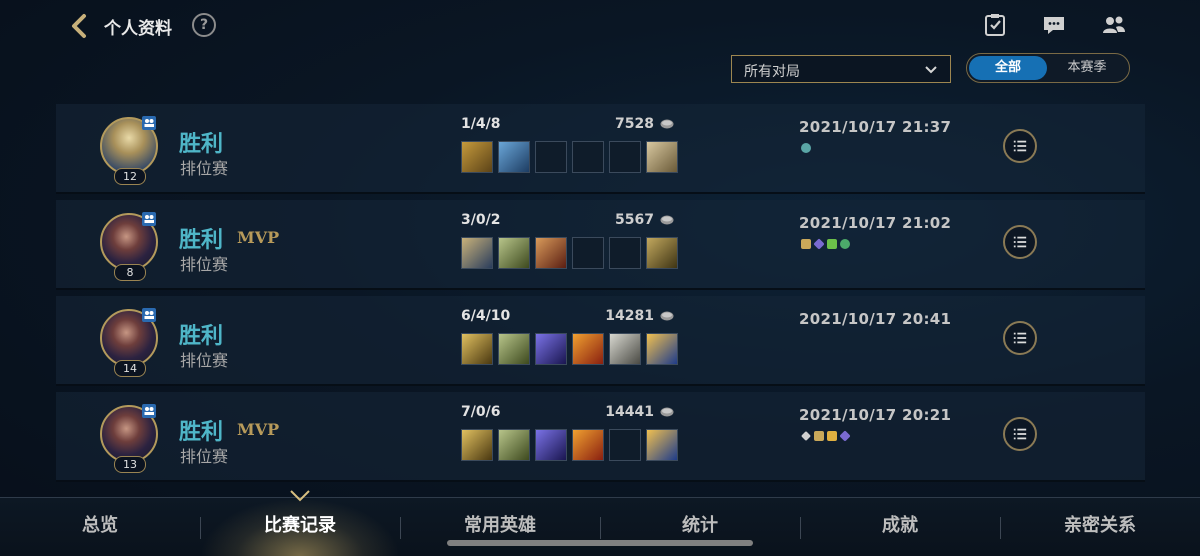 The width and height of the screenshot is (1200, 556). I want to click on back-chevron-icon, so click(80, 26).